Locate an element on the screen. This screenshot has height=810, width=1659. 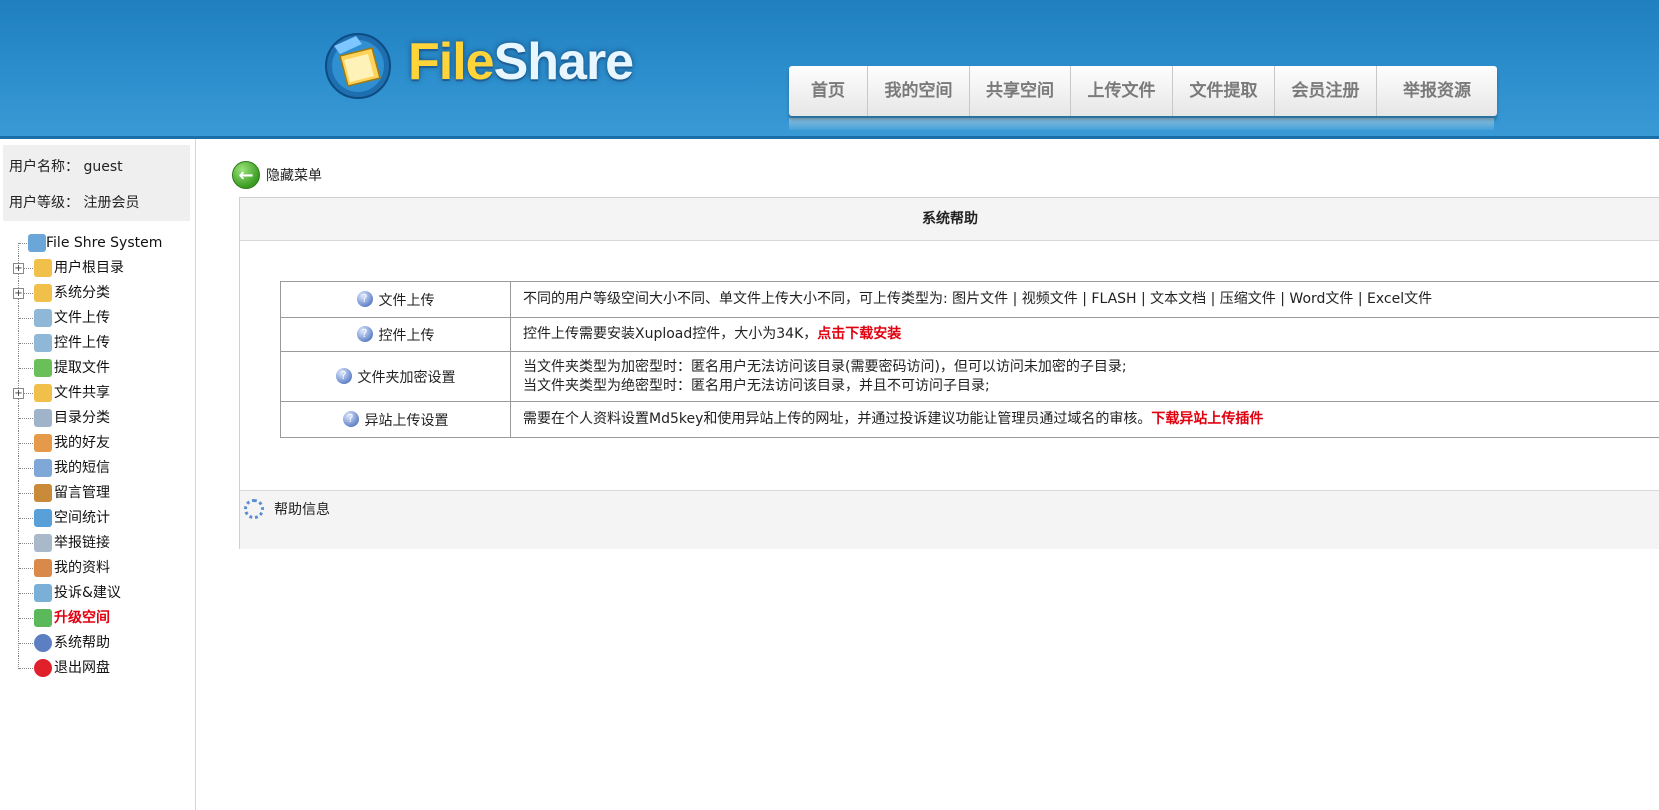
hide-menu-label: 隐藏菜单 is located at coordinates (294, 176).